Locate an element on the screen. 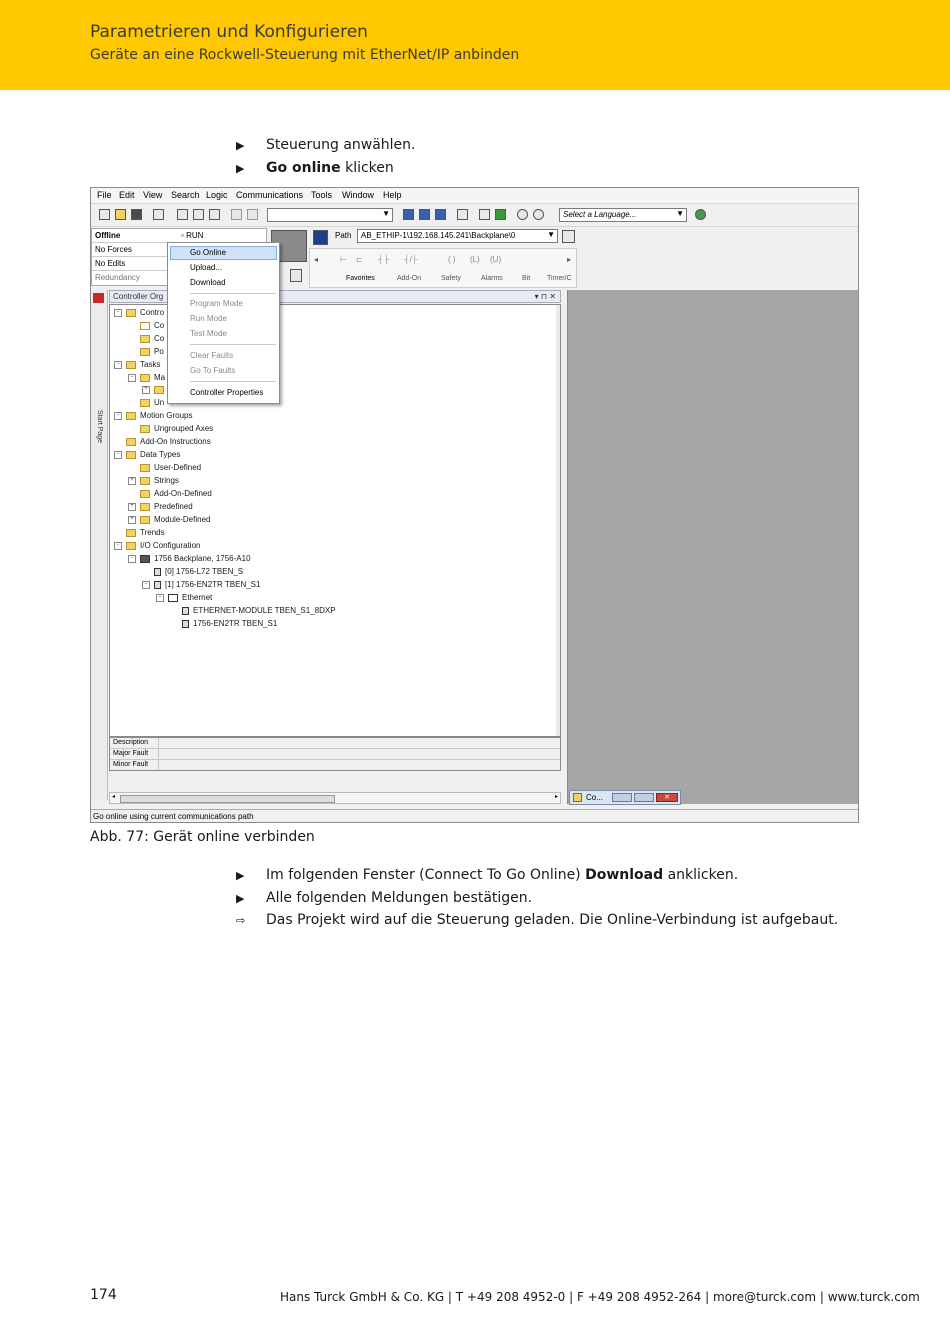 This screenshot has height=1343, width=950. minimized-window: Co... ✕ is located at coordinates (625, 797).